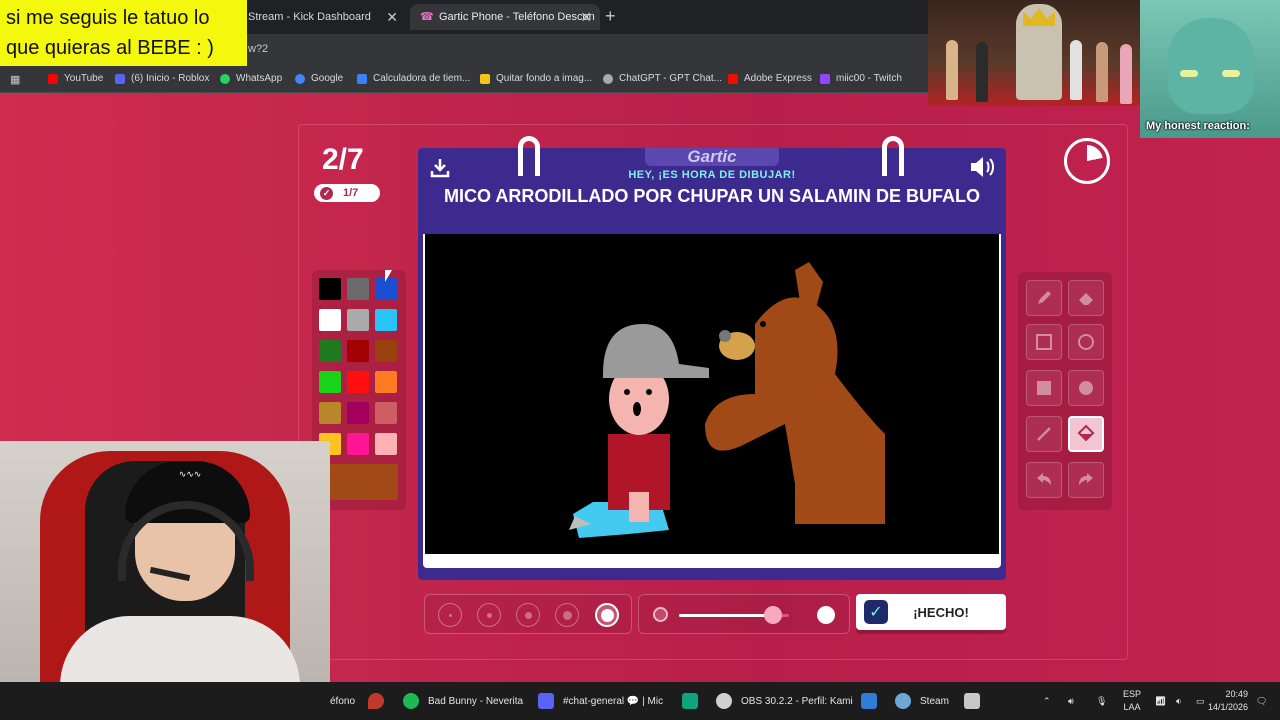 This screenshot has width=1280, height=720. What do you see at coordinates (1086, 342) in the screenshot?
I see `ellipse-outline-tool` at bounding box center [1086, 342].